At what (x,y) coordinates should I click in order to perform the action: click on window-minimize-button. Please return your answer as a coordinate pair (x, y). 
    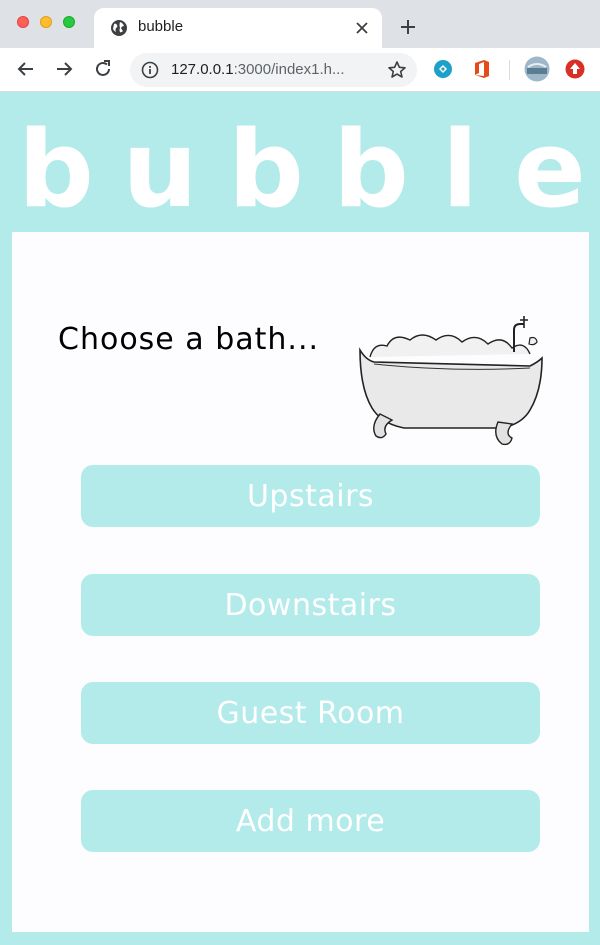
    Looking at the image, I should click on (46, 22).